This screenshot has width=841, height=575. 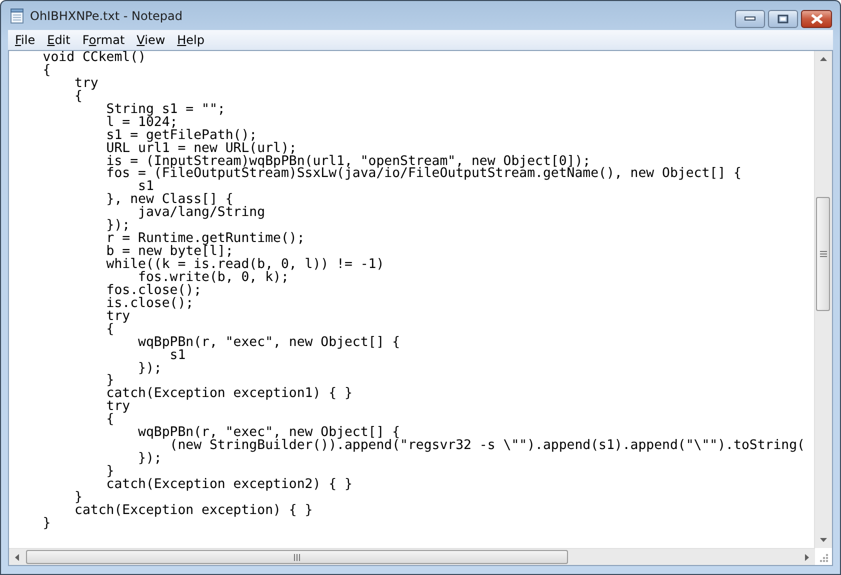 What do you see at coordinates (807, 557) in the screenshot?
I see `scroll-right-icon` at bounding box center [807, 557].